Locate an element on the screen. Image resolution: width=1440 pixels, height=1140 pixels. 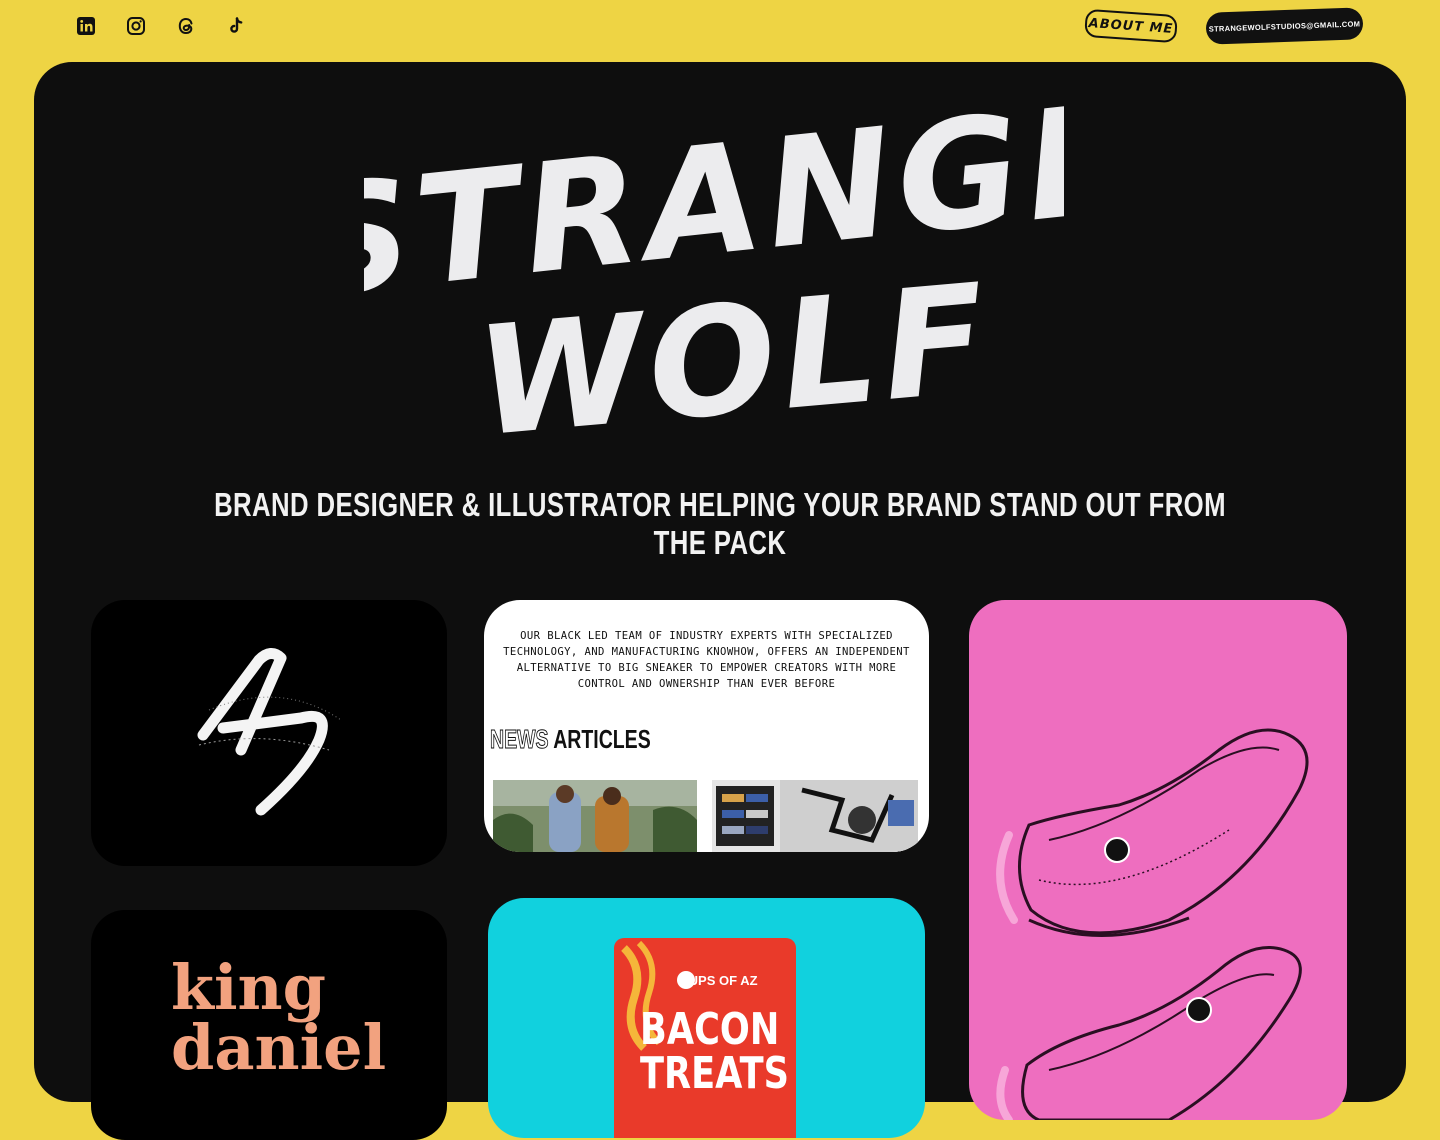
king-daniel-line1: king is located at coordinates (248, 987).